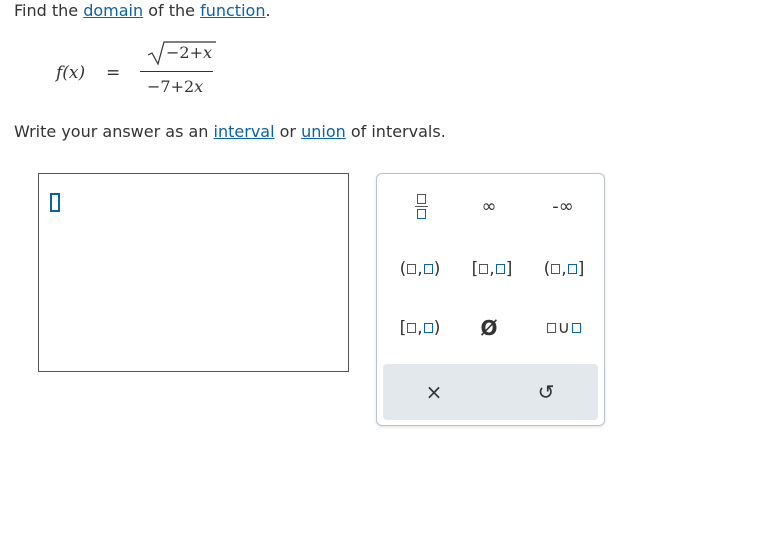  Describe the element at coordinates (176, 71) in the screenshot. I see `fraction-bar` at that location.